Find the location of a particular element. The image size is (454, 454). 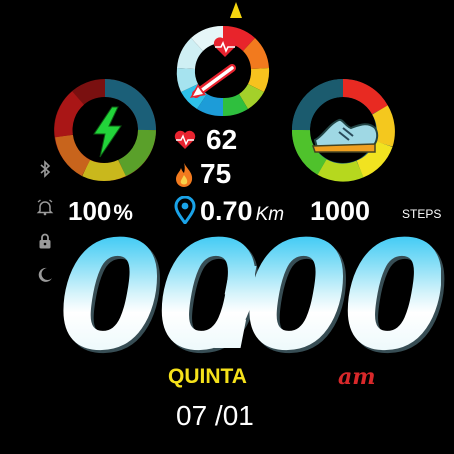

calories-value: 75 is located at coordinates (216, 173).